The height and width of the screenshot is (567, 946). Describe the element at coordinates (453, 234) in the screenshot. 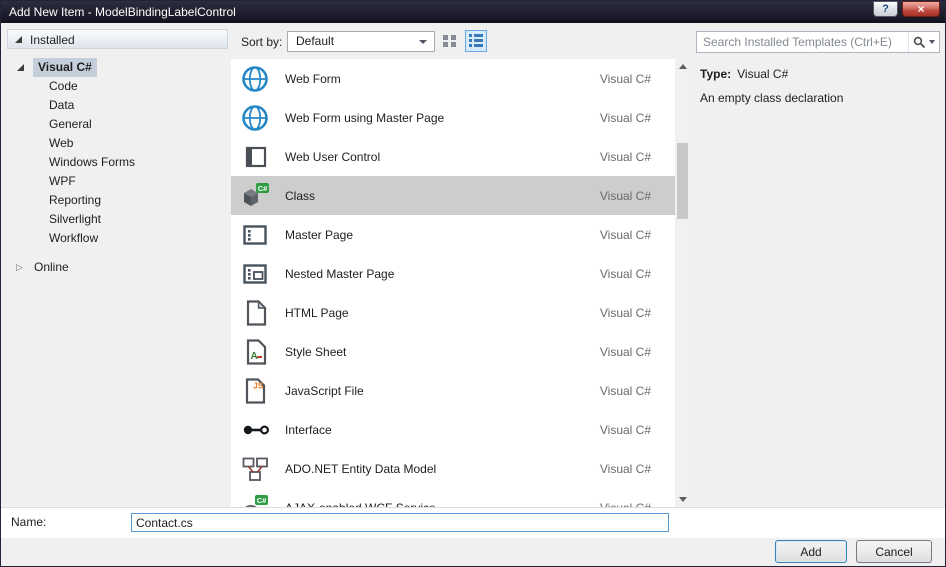

I see `template-item-master-page: Master Page Visual C#` at that location.